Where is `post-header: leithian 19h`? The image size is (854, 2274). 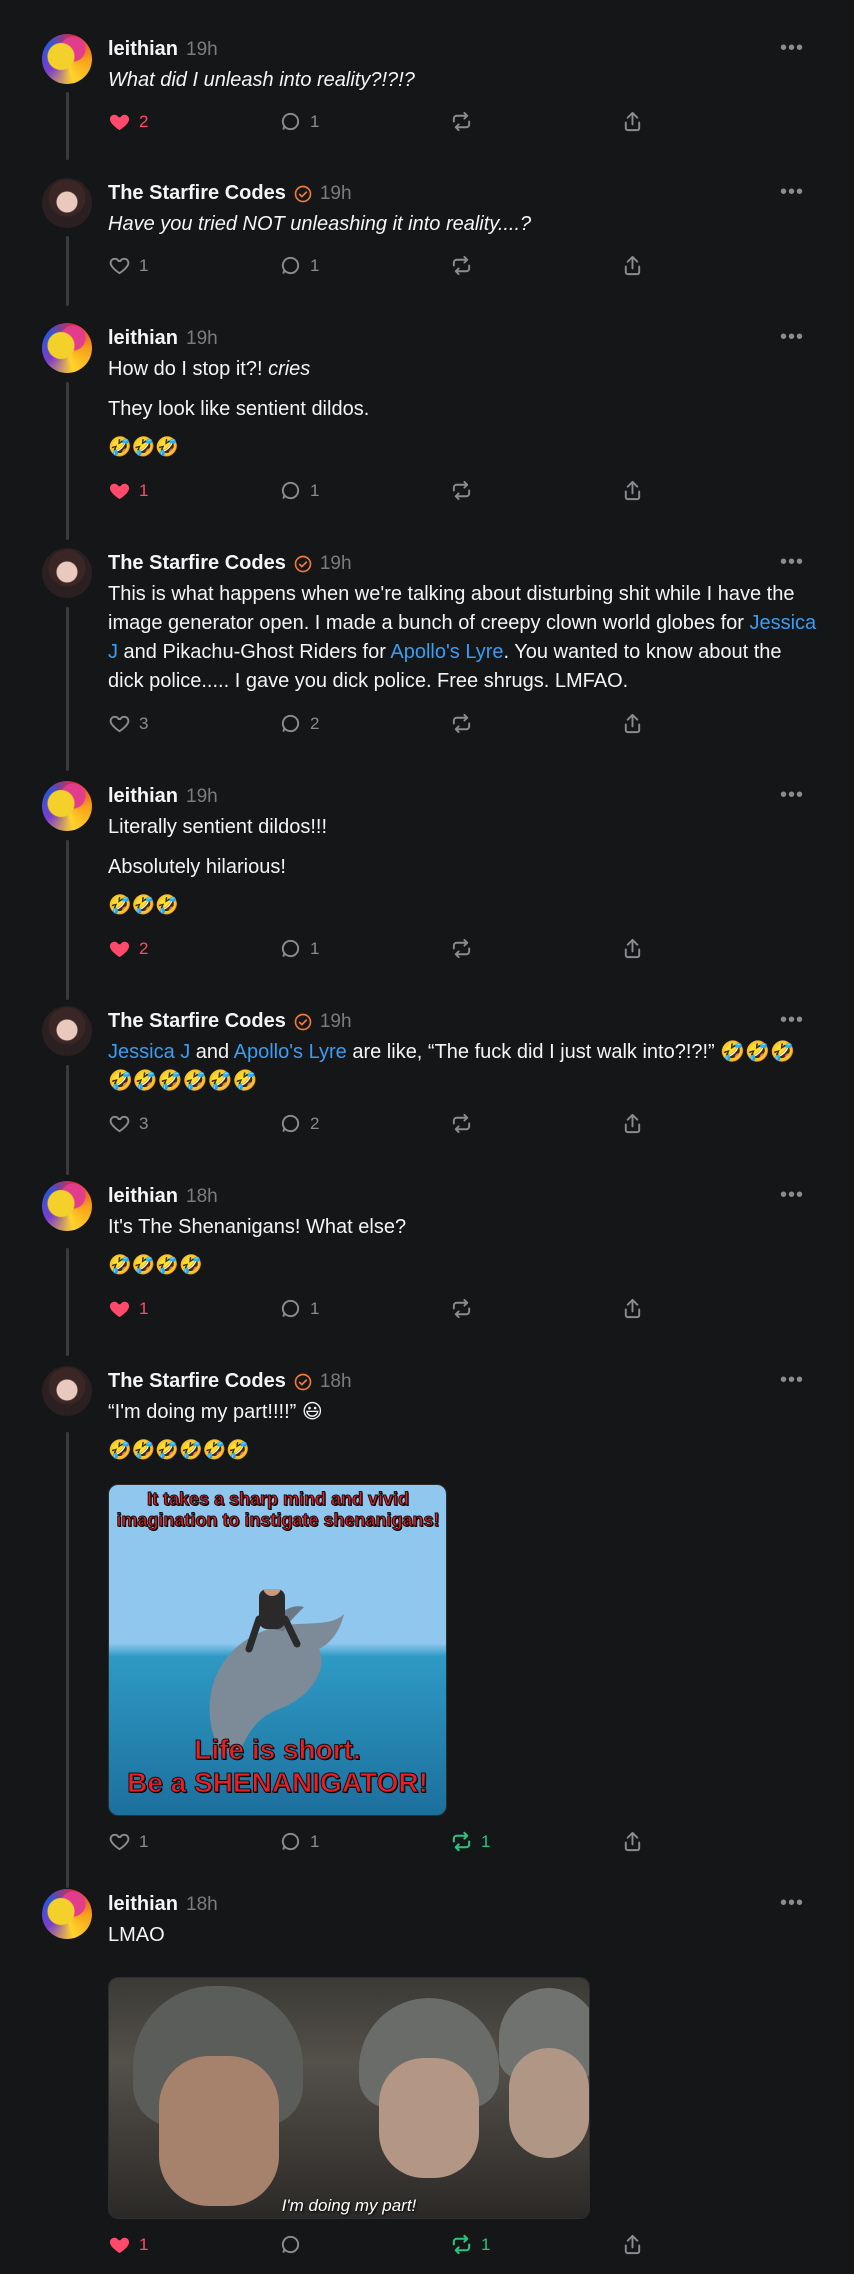
post-header: leithian 19h is located at coordinates (163, 796).